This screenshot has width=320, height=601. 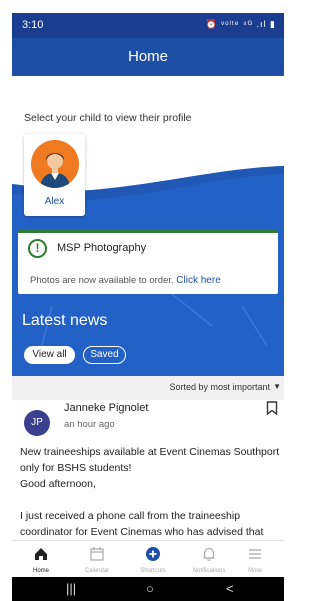 I want to click on child-avatar, so click(x=55, y=164).